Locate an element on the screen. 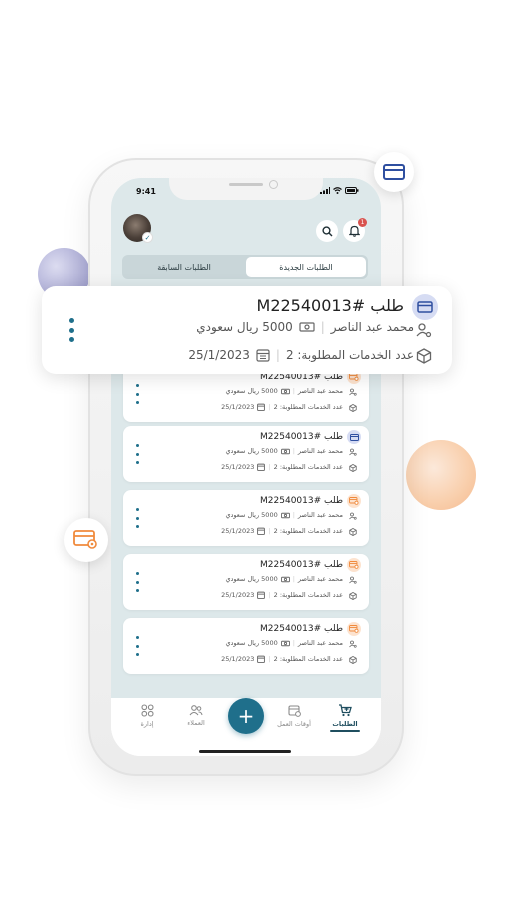 The image size is (510, 903). verified-icon: ✓ is located at coordinates (147, 237).